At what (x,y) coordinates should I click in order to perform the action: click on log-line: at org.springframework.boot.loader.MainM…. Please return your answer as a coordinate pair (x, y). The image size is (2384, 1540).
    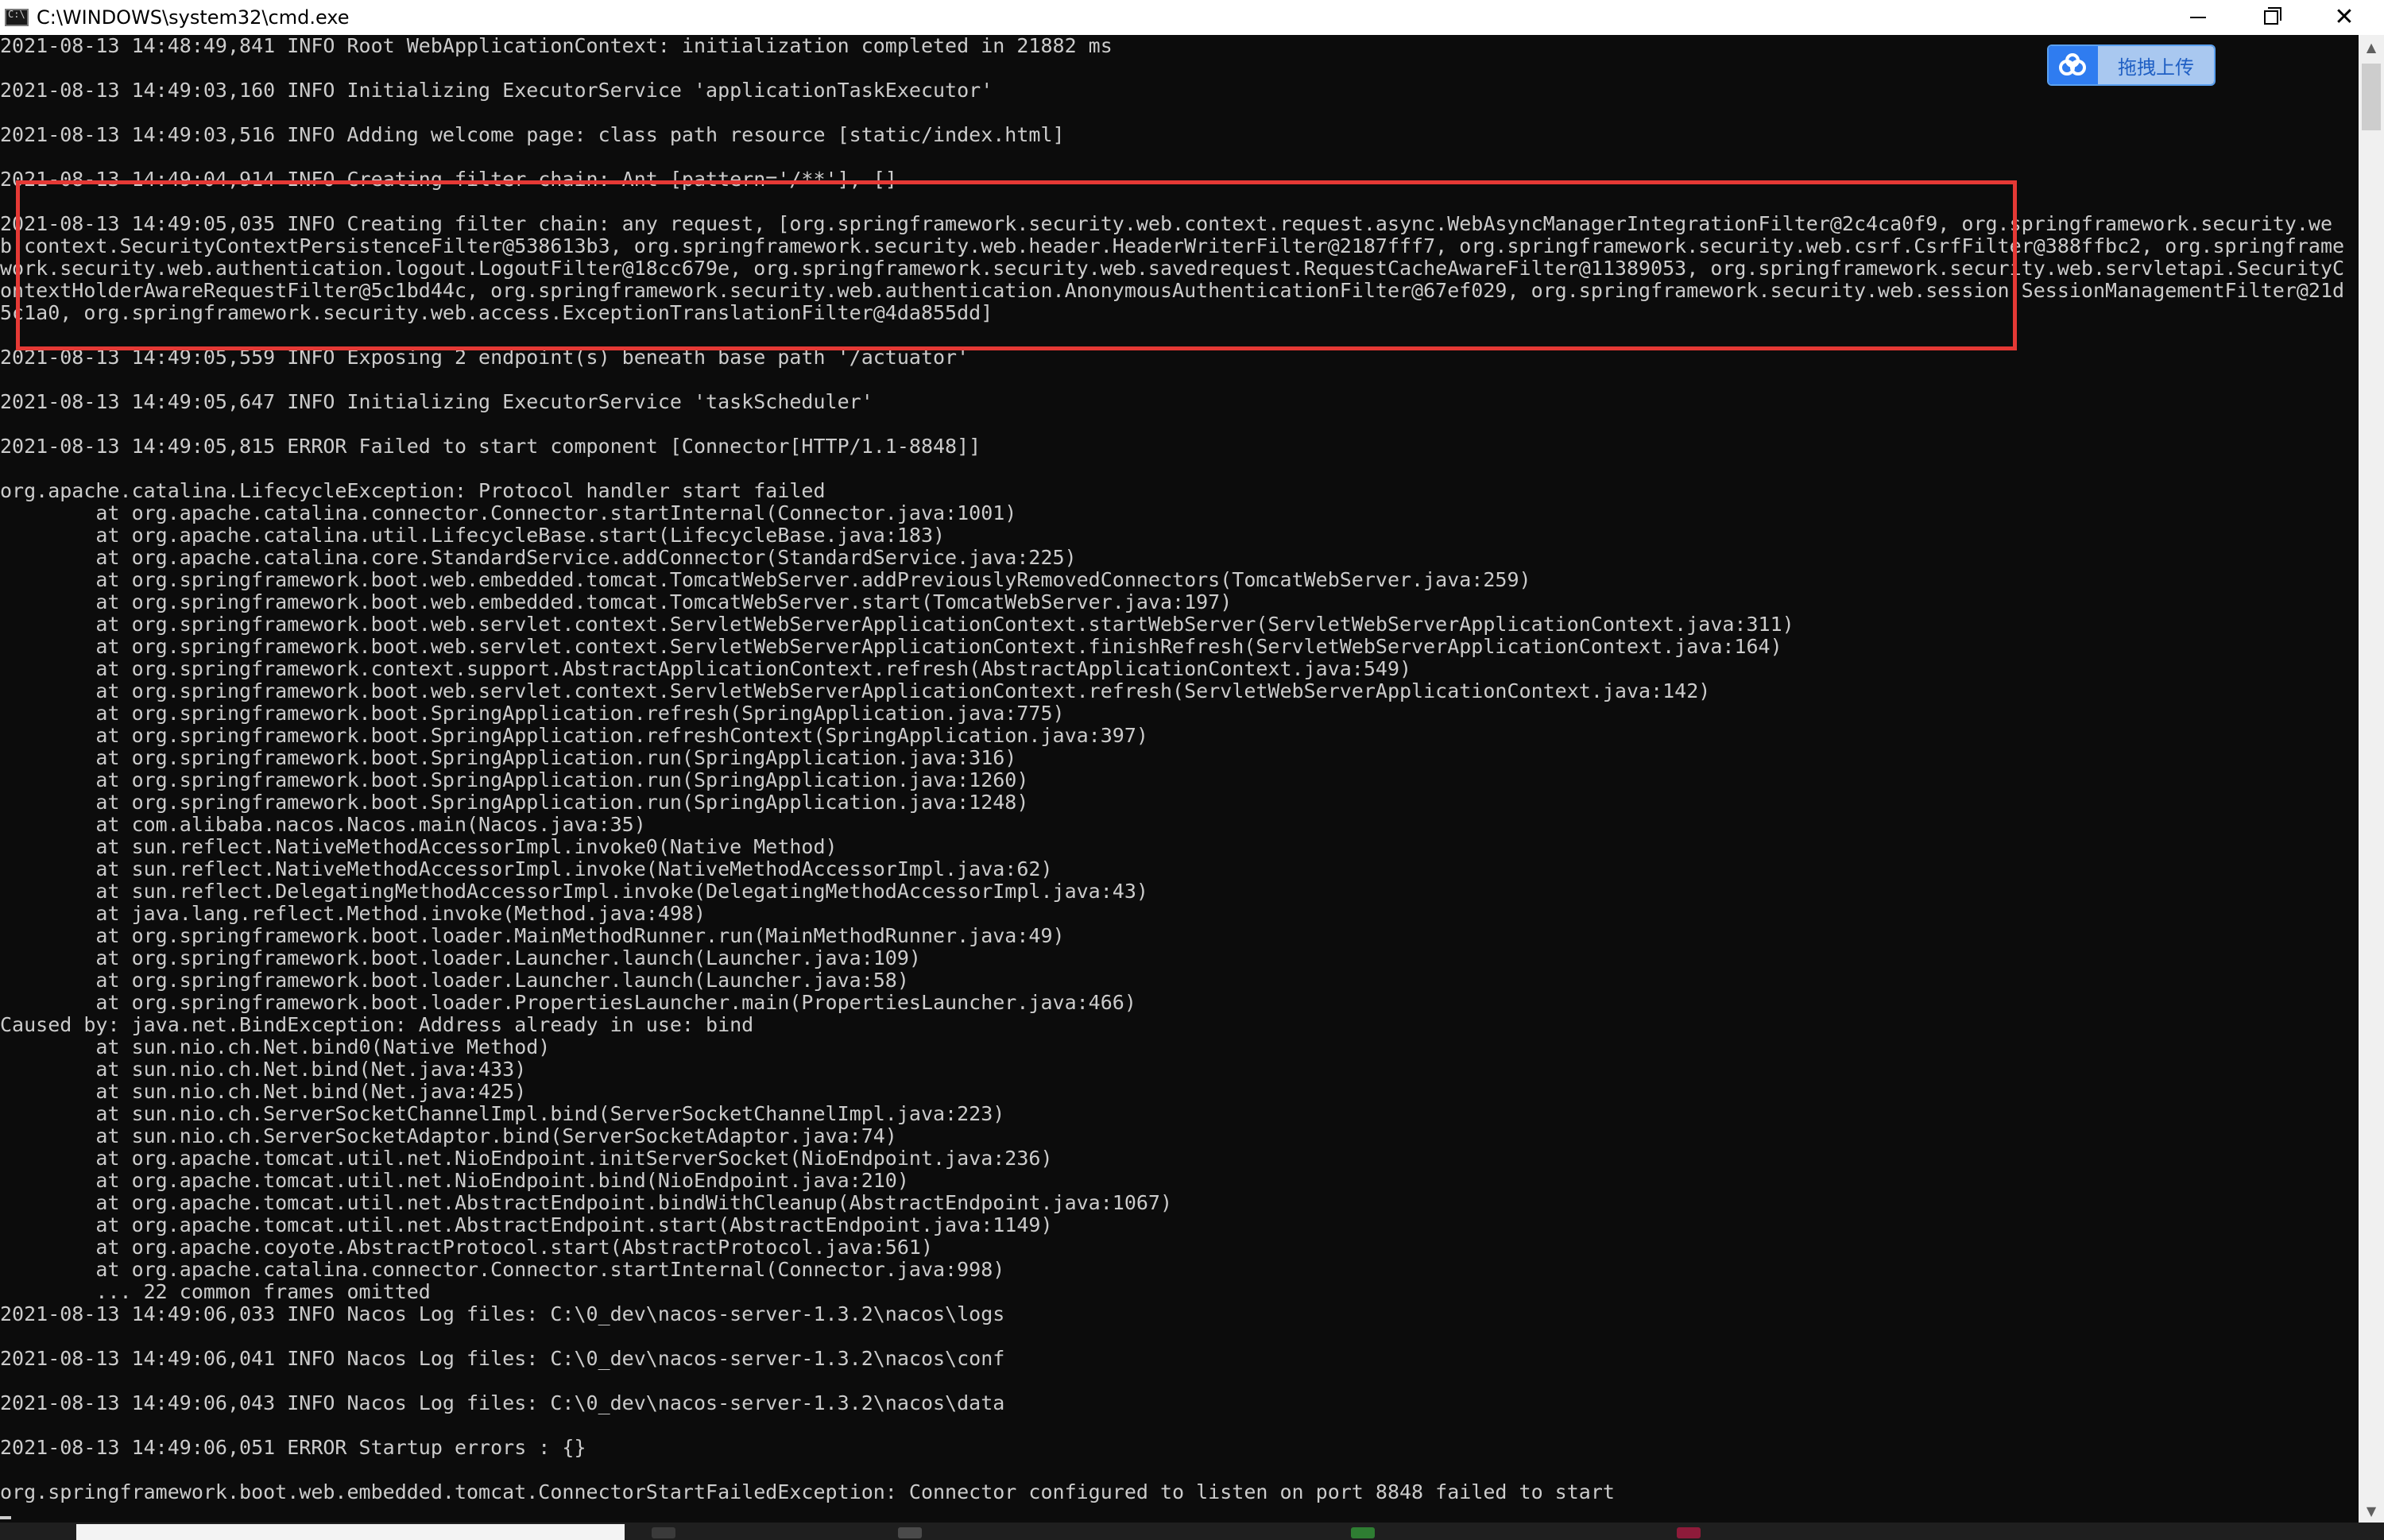
    Looking at the image, I should click on (532, 935).